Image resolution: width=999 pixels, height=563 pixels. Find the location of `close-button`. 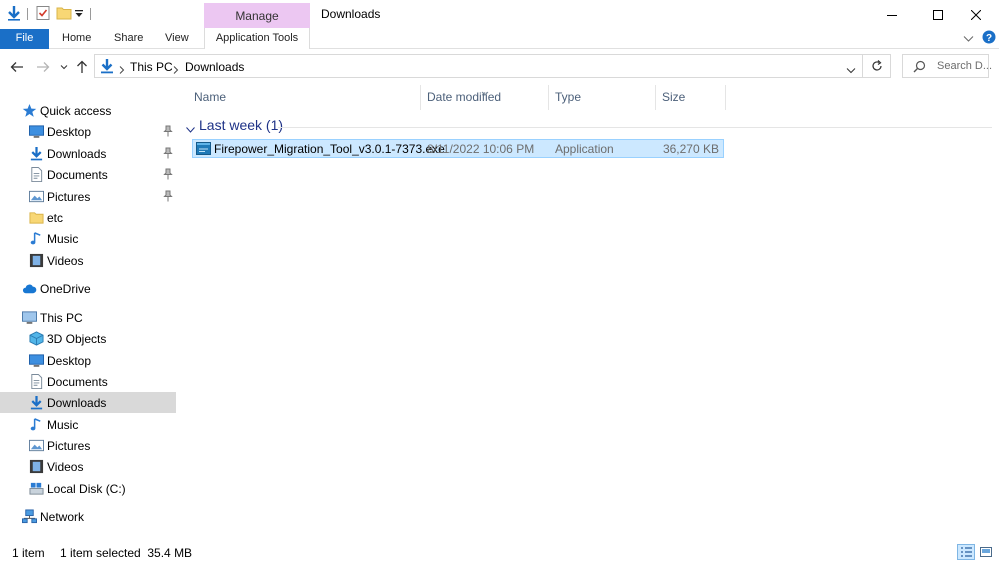

close-button is located at coordinates (976, 14).